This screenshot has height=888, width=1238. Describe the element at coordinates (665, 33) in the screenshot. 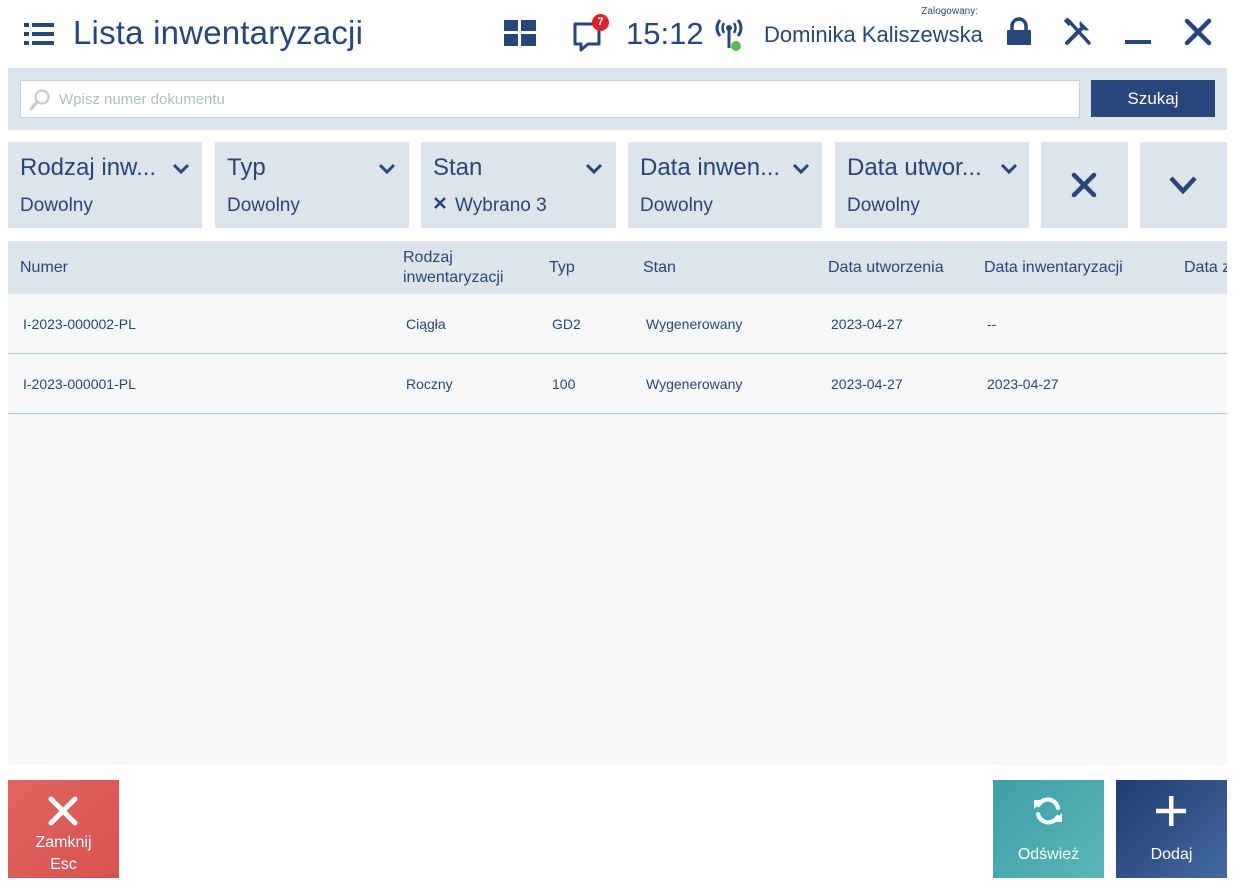

I see `clock: 15:12` at that location.